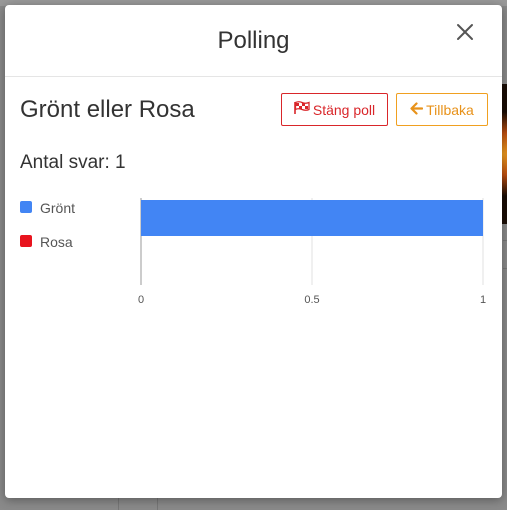 The height and width of the screenshot is (510, 507). I want to click on bar-gr-nt, so click(312, 218).